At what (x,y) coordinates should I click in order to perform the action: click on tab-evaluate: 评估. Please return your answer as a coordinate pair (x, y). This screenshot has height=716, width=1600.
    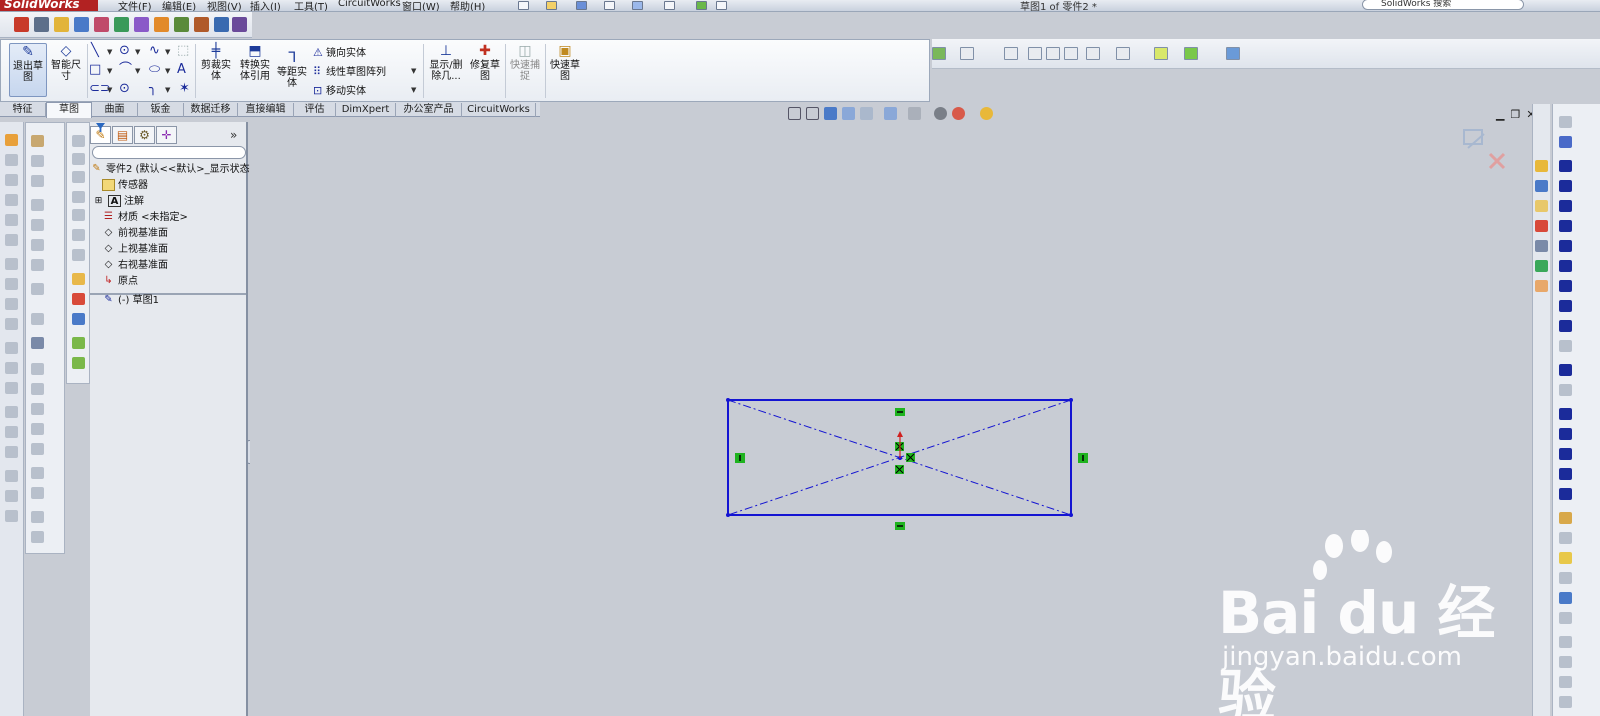
    Looking at the image, I should click on (315, 110).